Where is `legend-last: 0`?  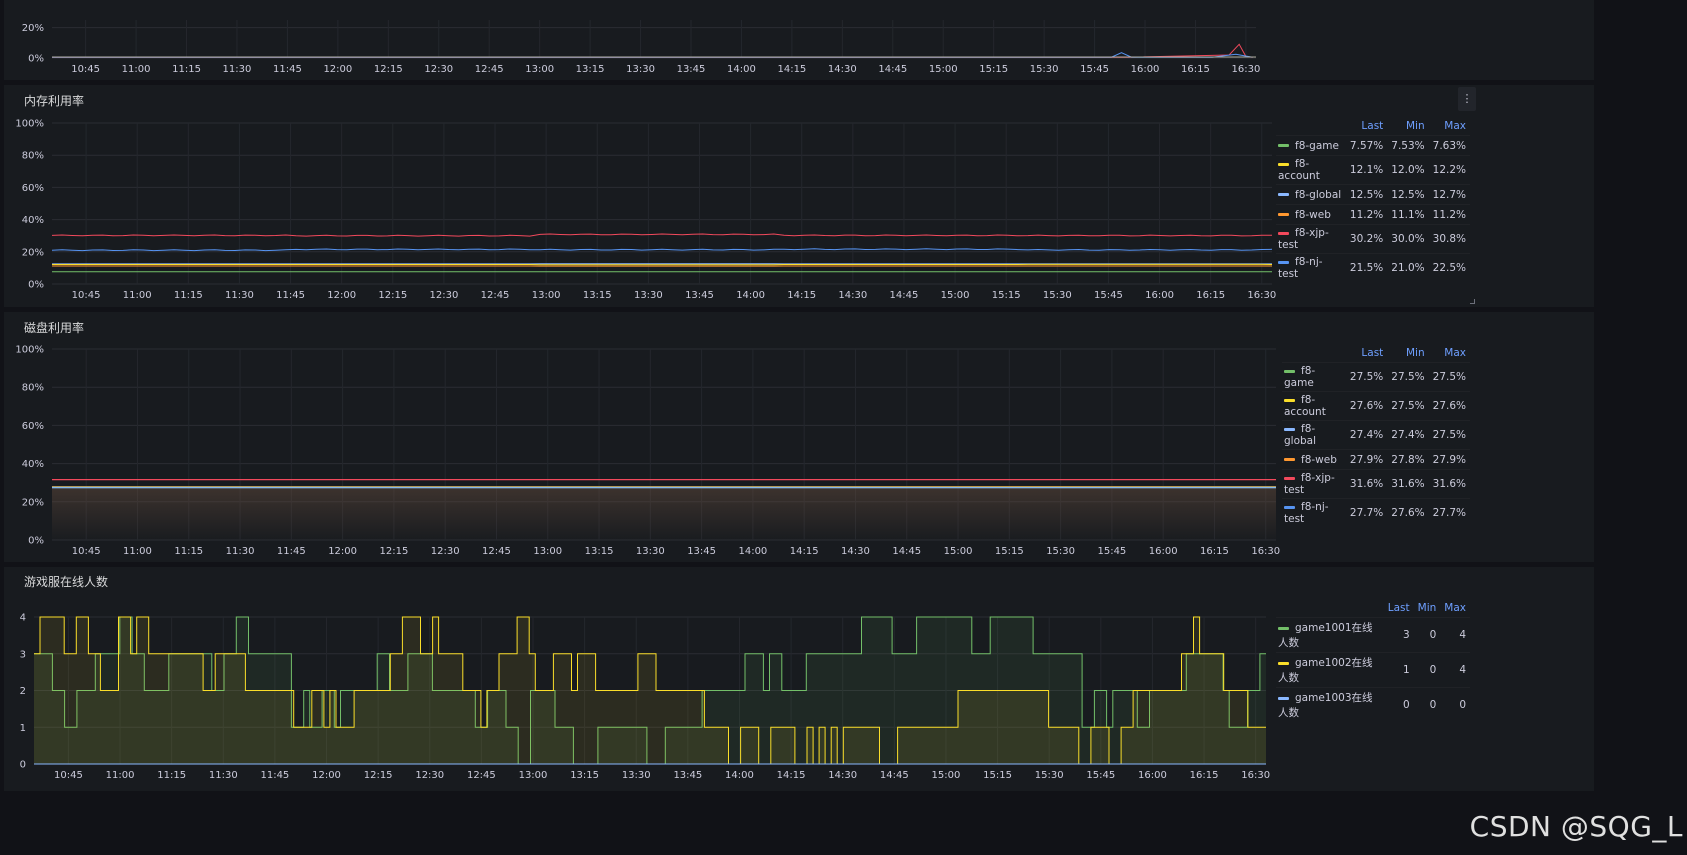 legend-last: 0 is located at coordinates (1398, 704).